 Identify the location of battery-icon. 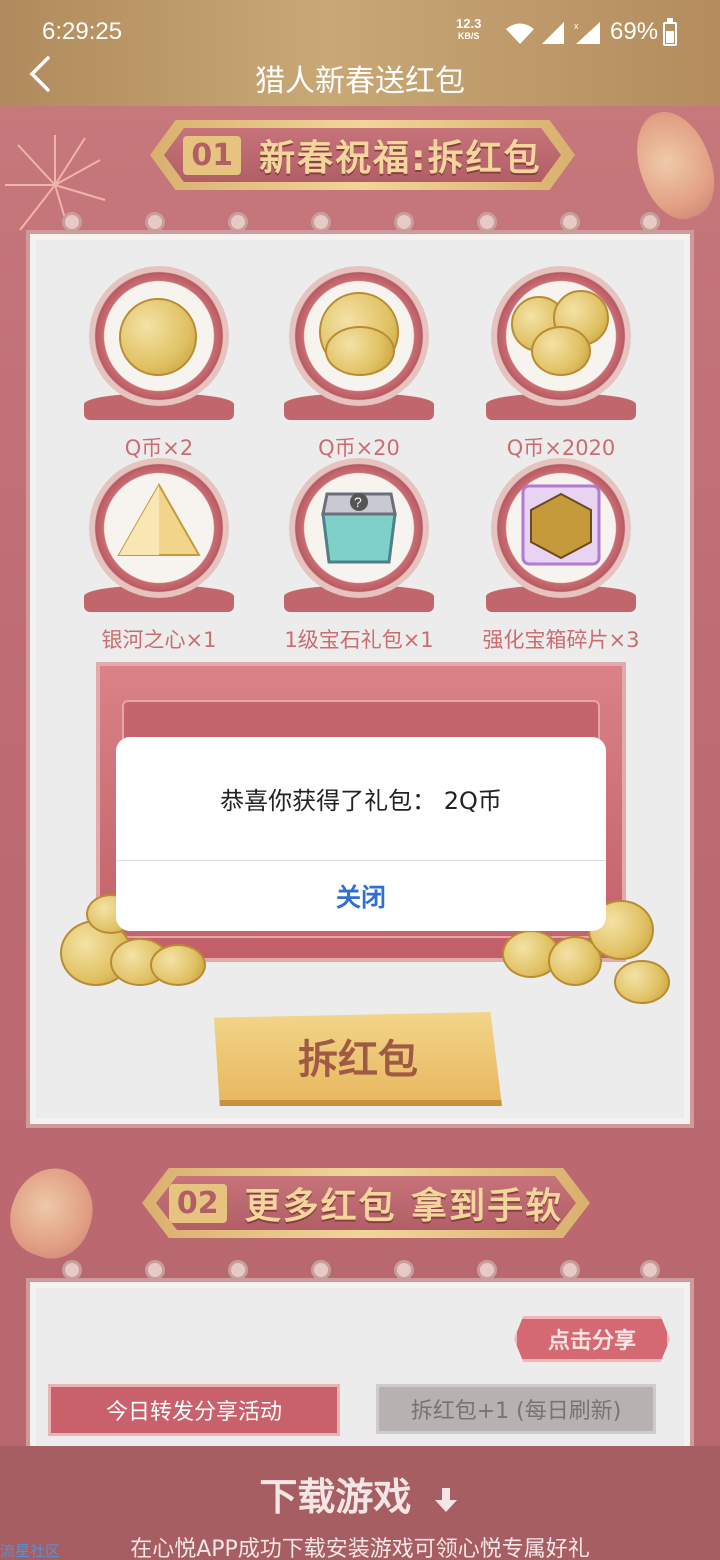
(670, 32).